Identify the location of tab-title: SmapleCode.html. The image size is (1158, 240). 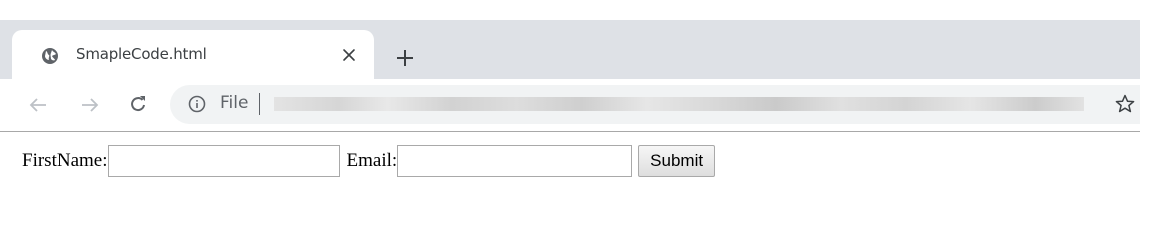
(141, 54).